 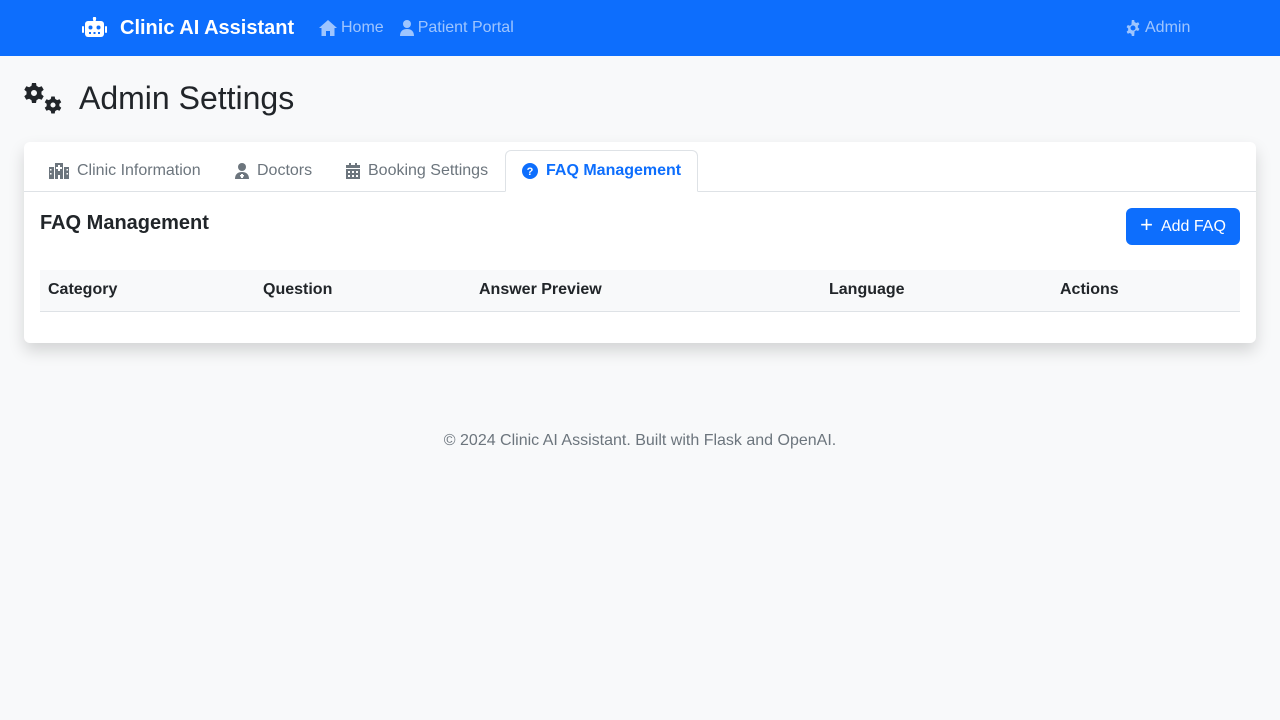 I want to click on doctor-icon, so click(x=242, y=171).